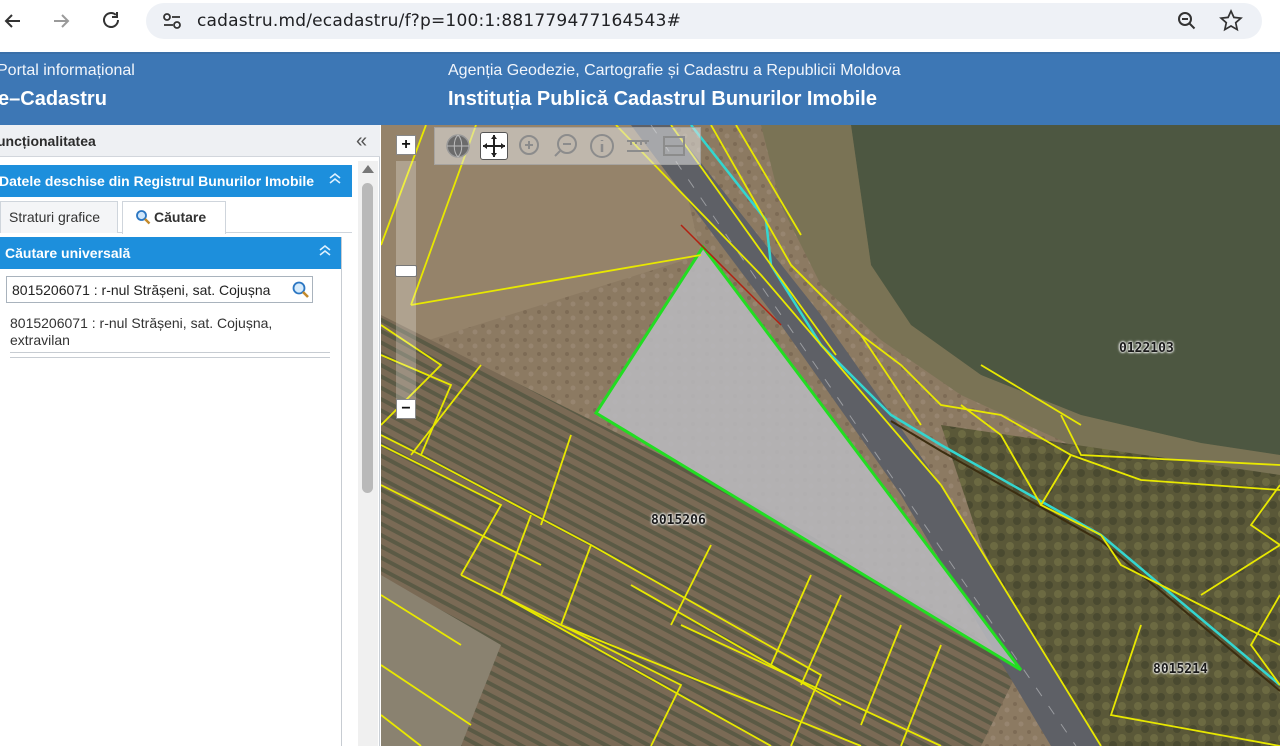  What do you see at coordinates (53, 99) in the screenshot?
I see `portal-title: e–Cadastru` at bounding box center [53, 99].